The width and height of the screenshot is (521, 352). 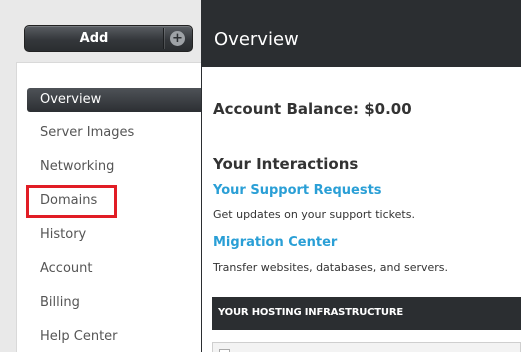 I want to click on sidebar-item-label: Account, so click(x=66, y=268).